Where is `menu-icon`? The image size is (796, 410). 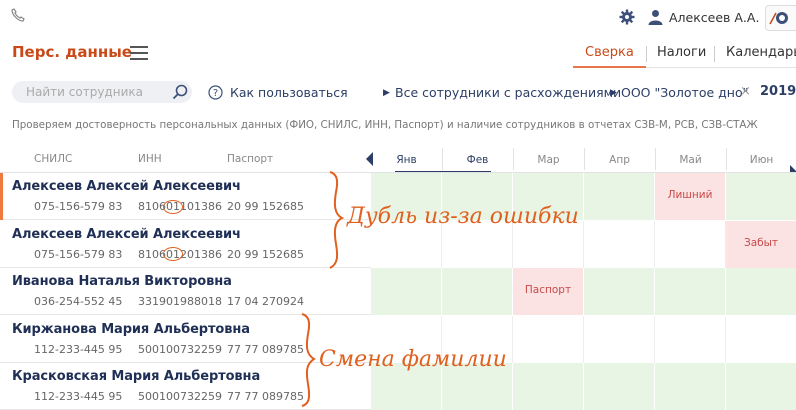
menu-icon is located at coordinates (139, 53).